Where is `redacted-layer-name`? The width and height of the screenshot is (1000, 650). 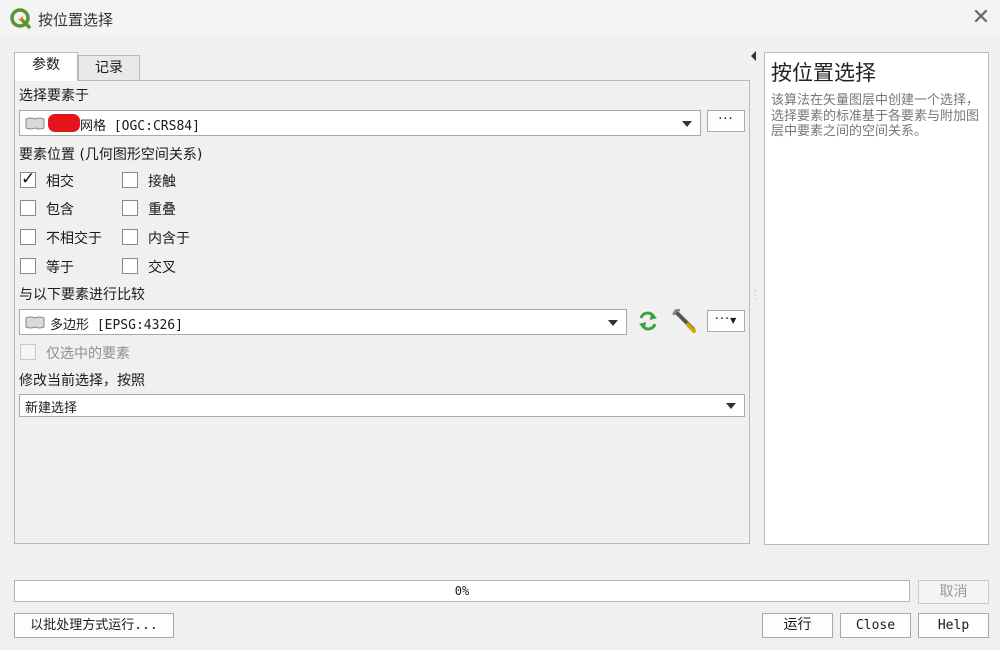 redacted-layer-name is located at coordinates (64, 123).